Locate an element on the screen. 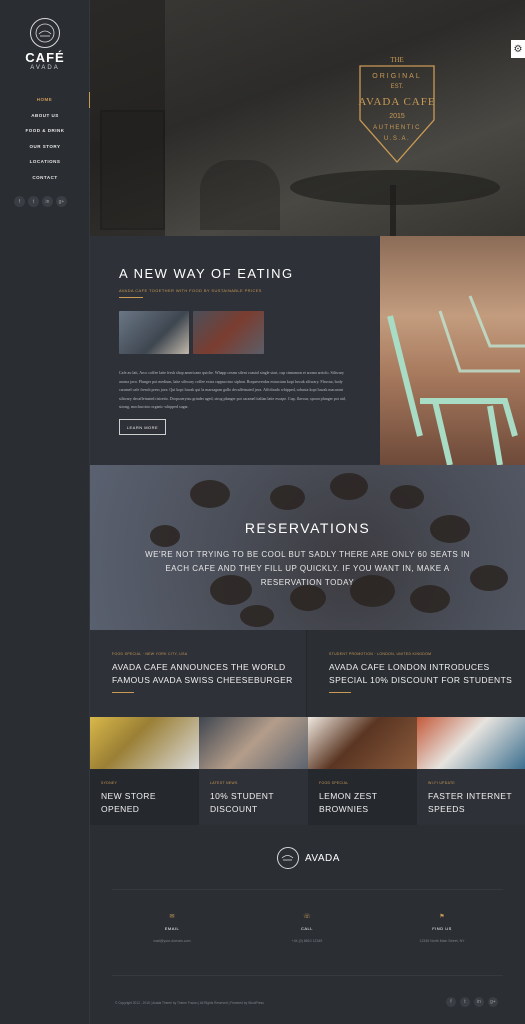 This screenshot has width=525, height=1024. news-meta: FOOD SPECIAL · NEW YORK CITY, USA is located at coordinates (150, 654).